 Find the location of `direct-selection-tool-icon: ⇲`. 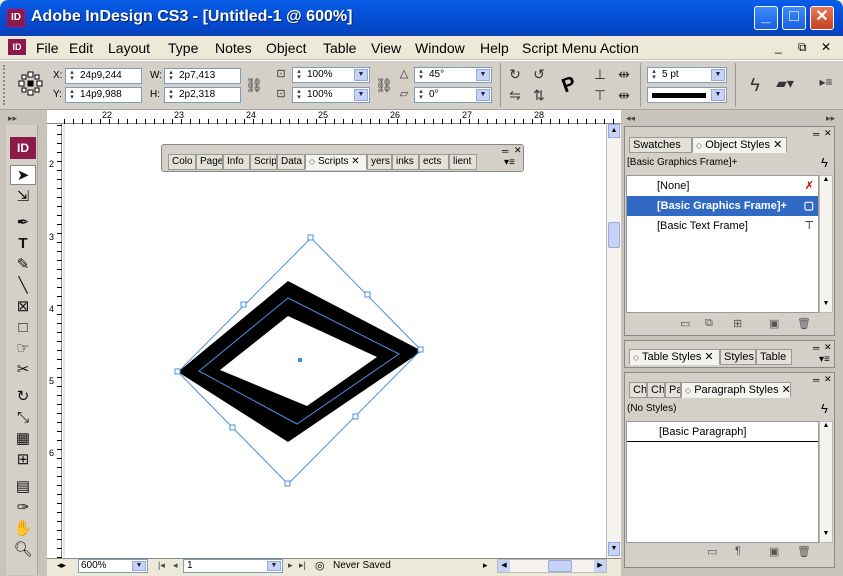

direct-selection-tool-icon: ⇲ is located at coordinates (23, 197).